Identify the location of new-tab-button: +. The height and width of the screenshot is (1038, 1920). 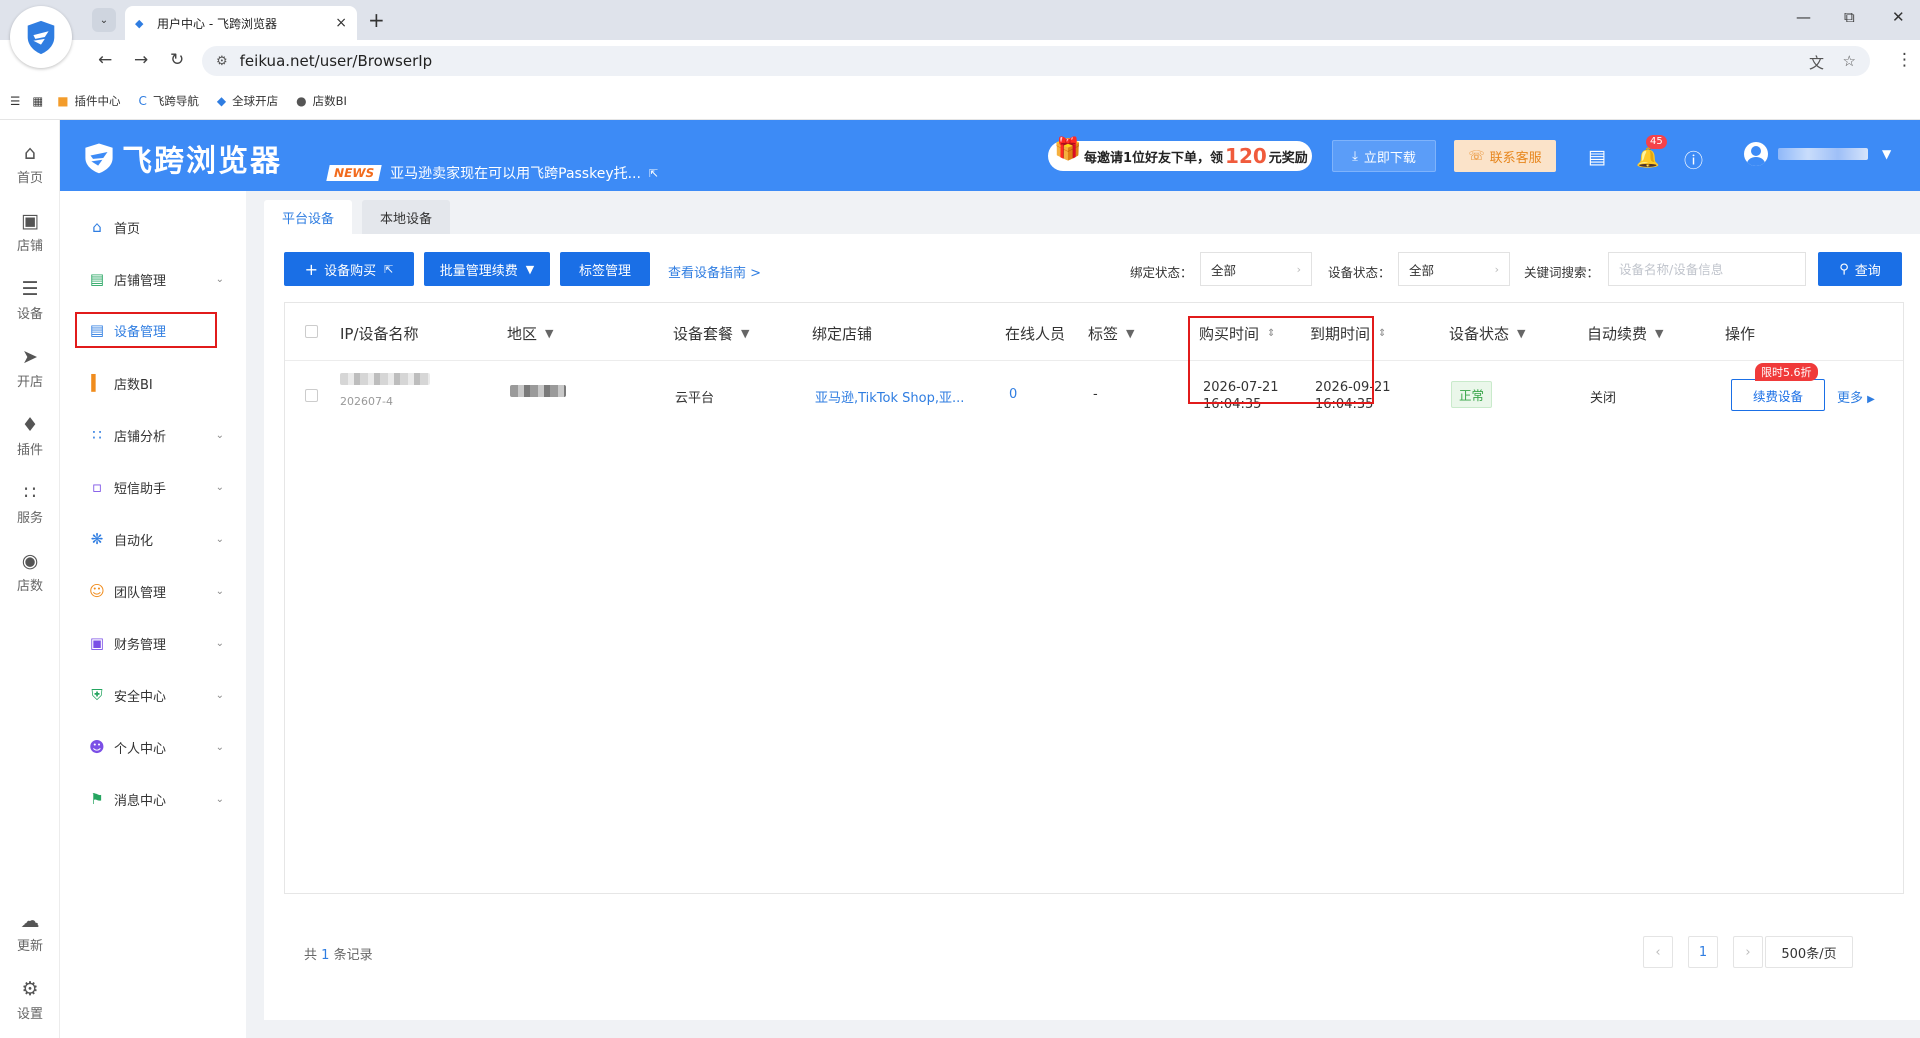
(376, 20).